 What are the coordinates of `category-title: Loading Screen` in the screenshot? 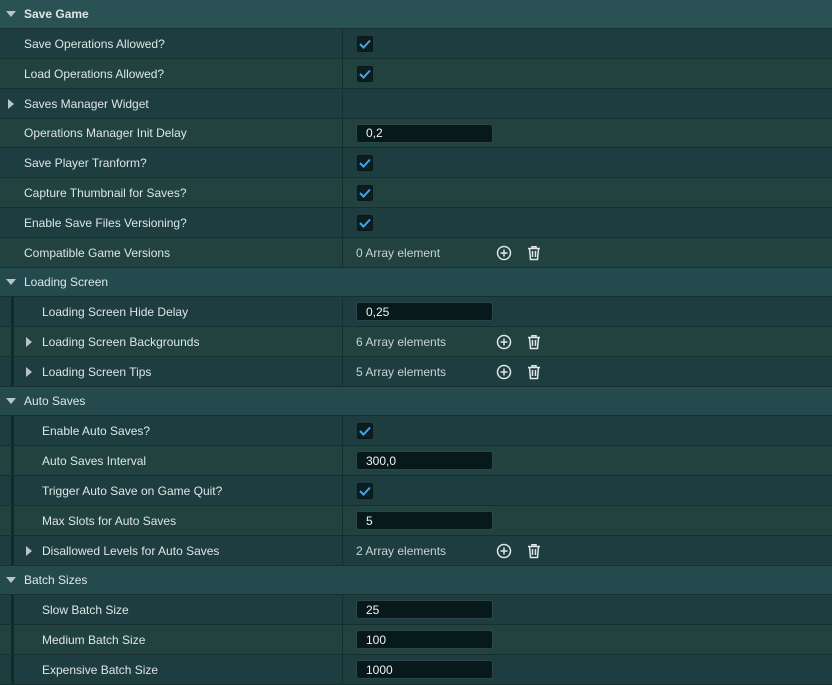 It's located at (66, 282).